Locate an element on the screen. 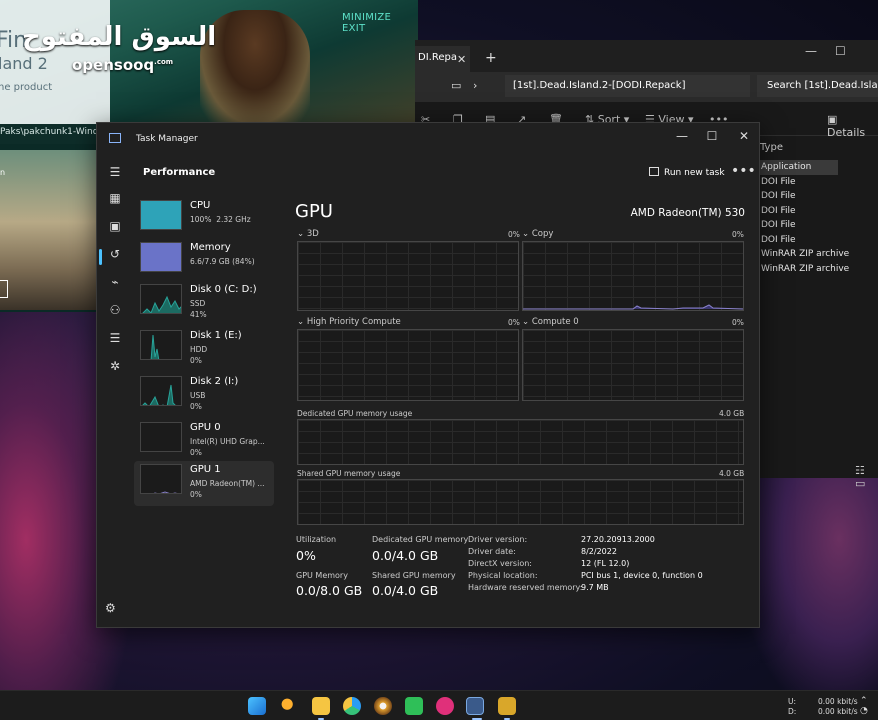 This screenshot has height=720, width=878. wifi-icon: ◔ is located at coordinates (864, 711).